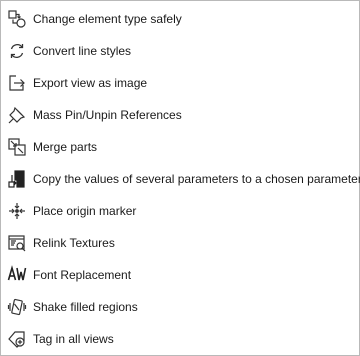 The image size is (360, 356). Describe the element at coordinates (17, 83) in the screenshot. I see `export-arrow-icon` at that location.